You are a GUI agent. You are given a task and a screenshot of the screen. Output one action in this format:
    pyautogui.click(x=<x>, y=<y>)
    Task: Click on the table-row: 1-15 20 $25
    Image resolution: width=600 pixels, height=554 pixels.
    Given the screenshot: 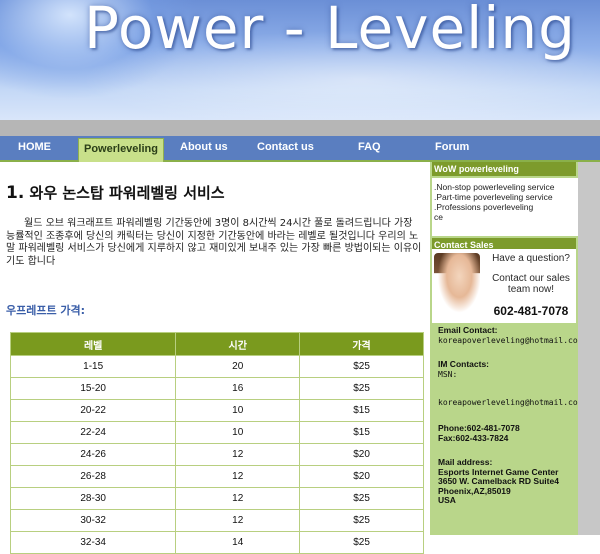 What is the action you would take?
    pyautogui.click(x=216, y=366)
    